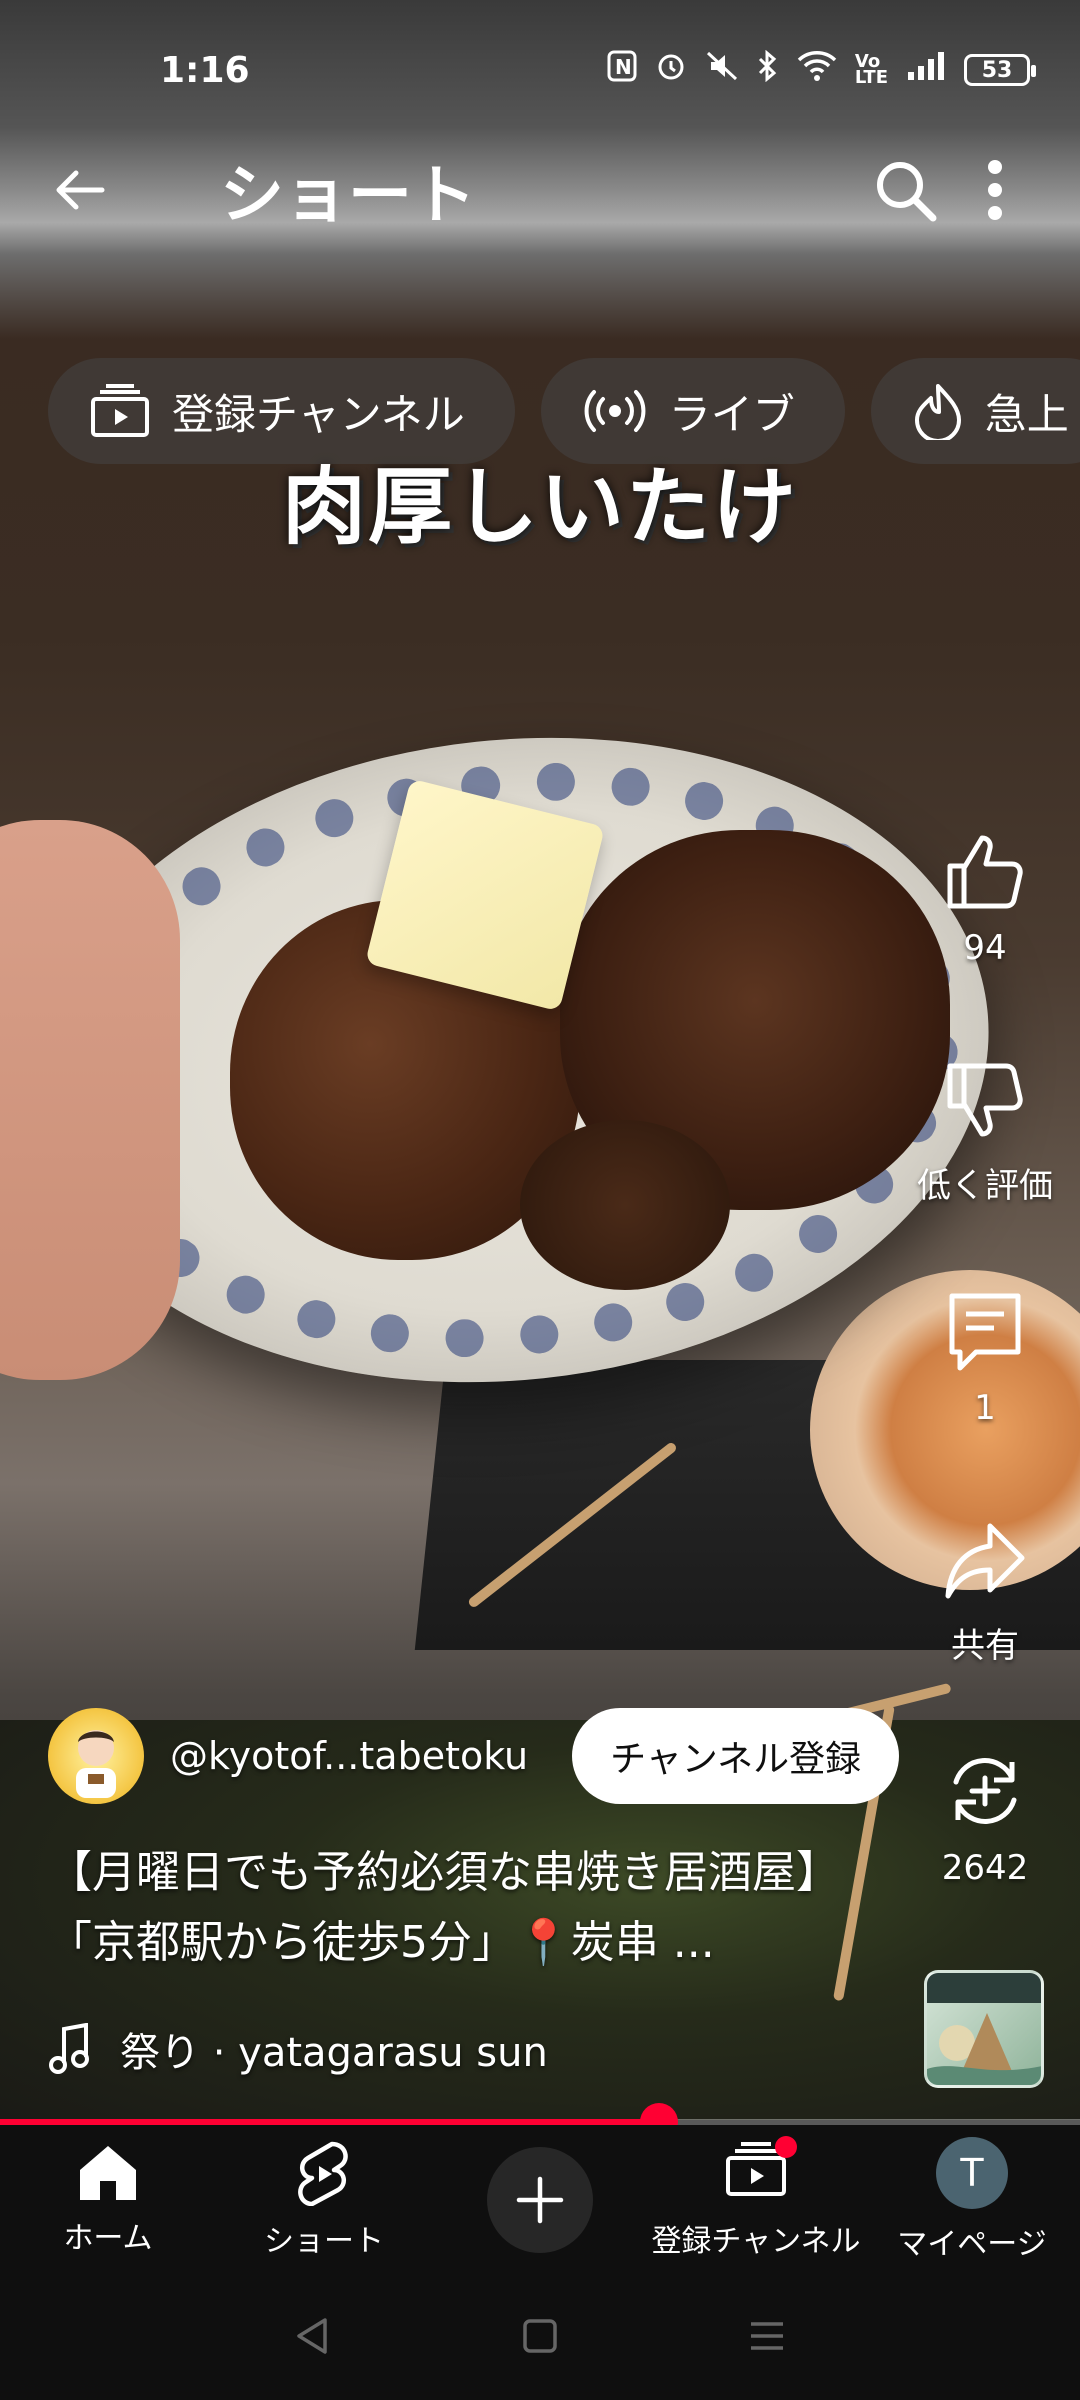  I want to click on nav-shorts: ショート, so click(324, 2200).